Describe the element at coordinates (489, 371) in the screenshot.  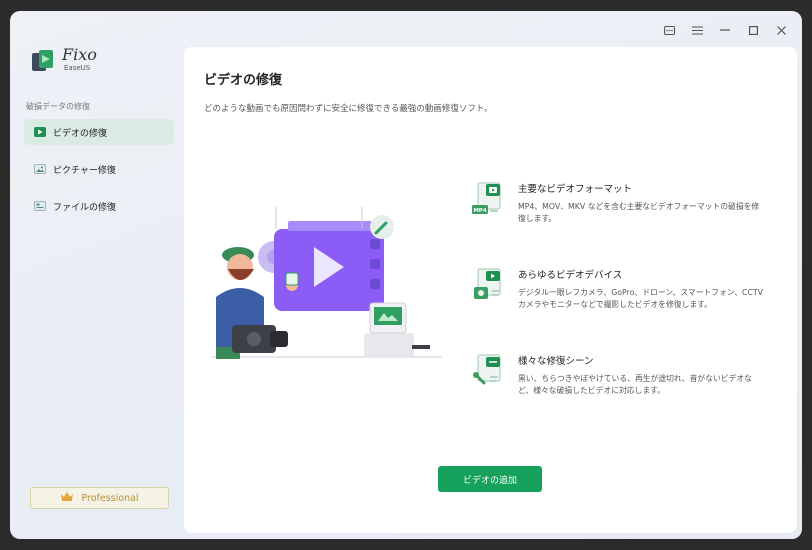
I see `repair-scene-icon` at that location.